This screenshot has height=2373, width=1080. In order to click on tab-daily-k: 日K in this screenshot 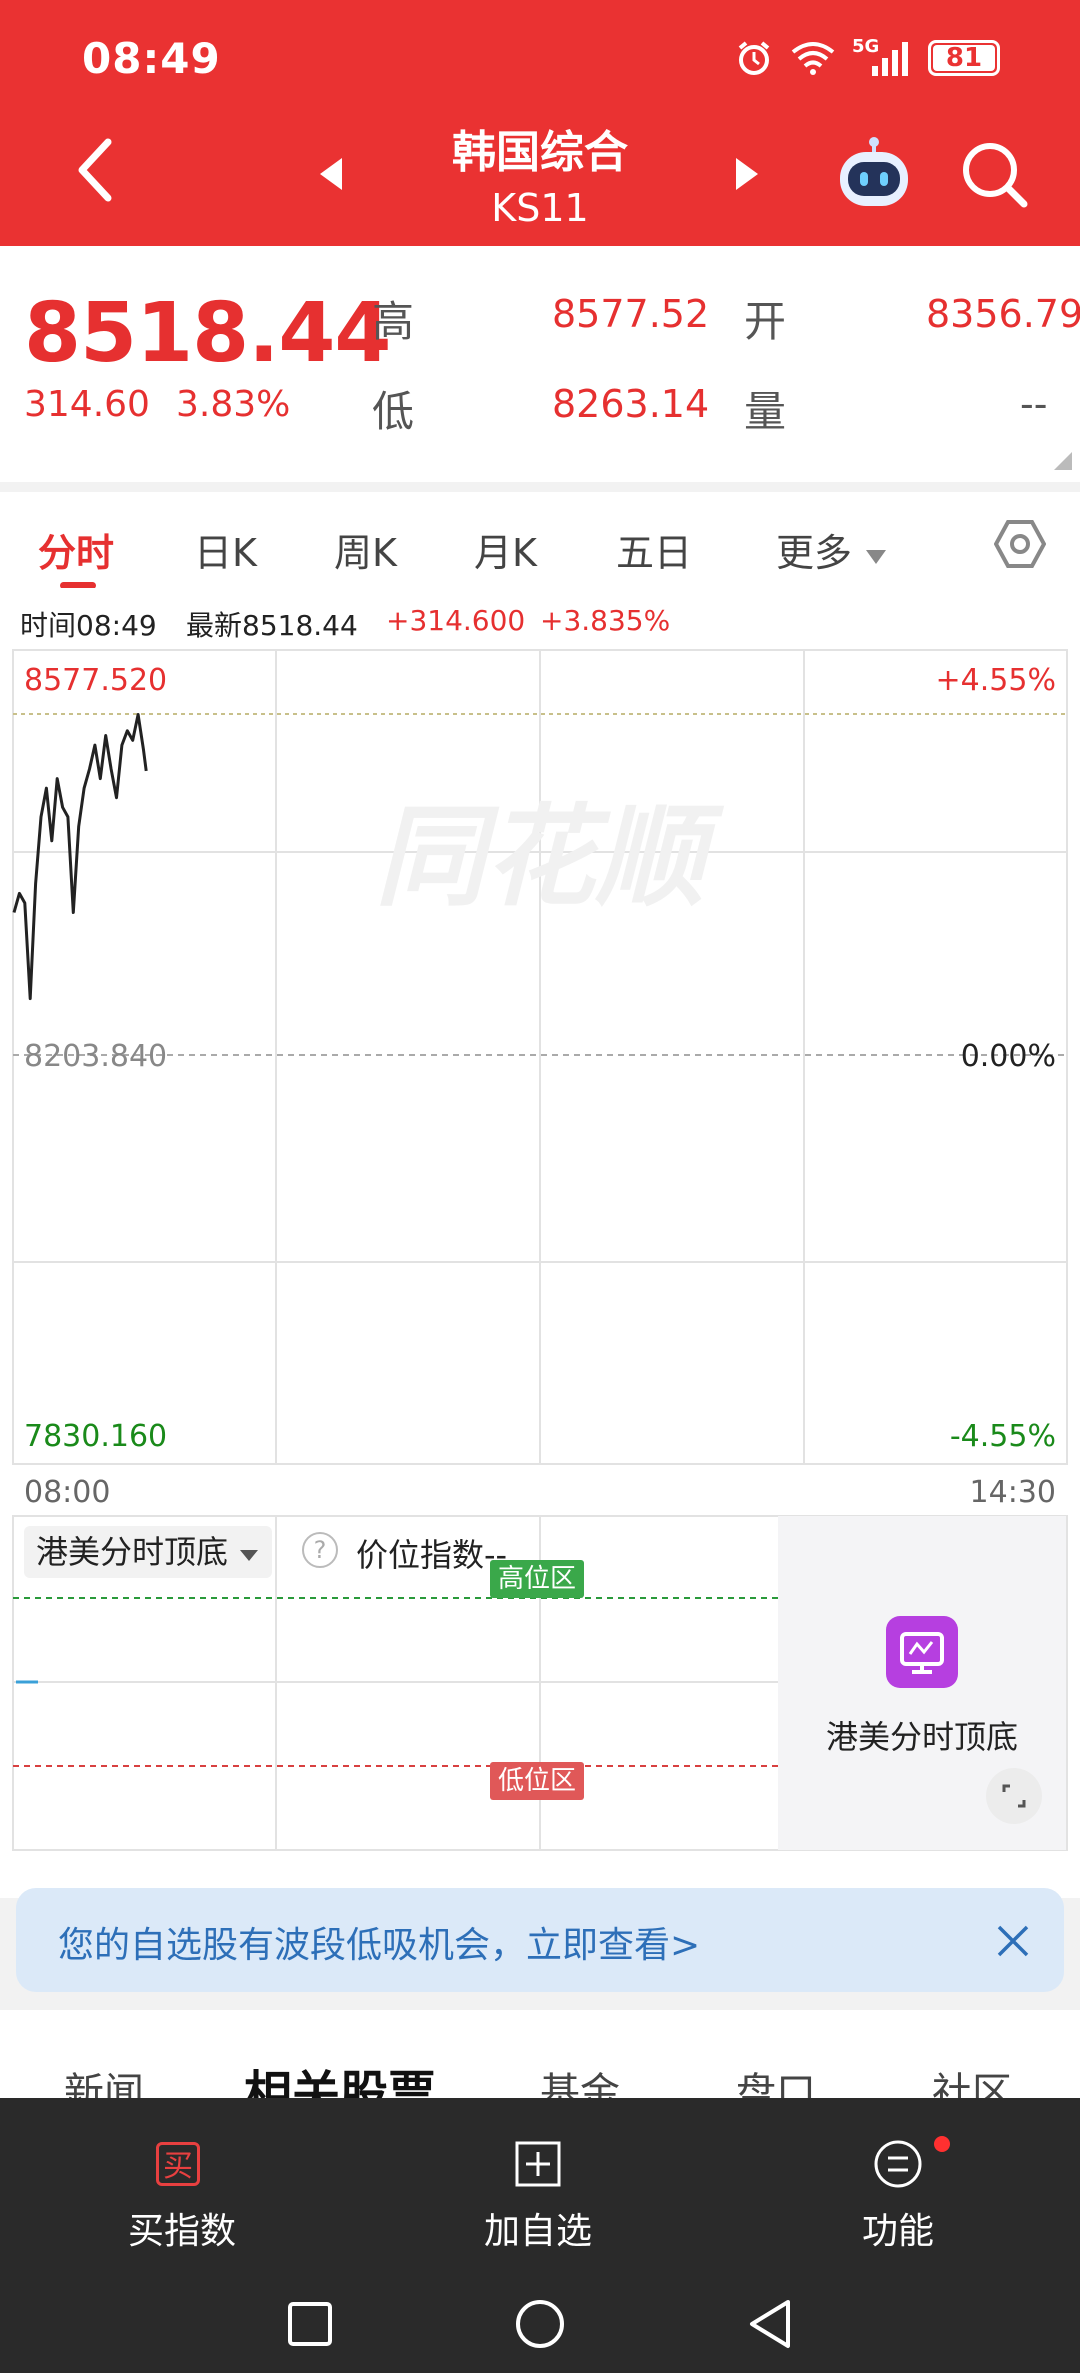, I will do `click(225, 549)`.